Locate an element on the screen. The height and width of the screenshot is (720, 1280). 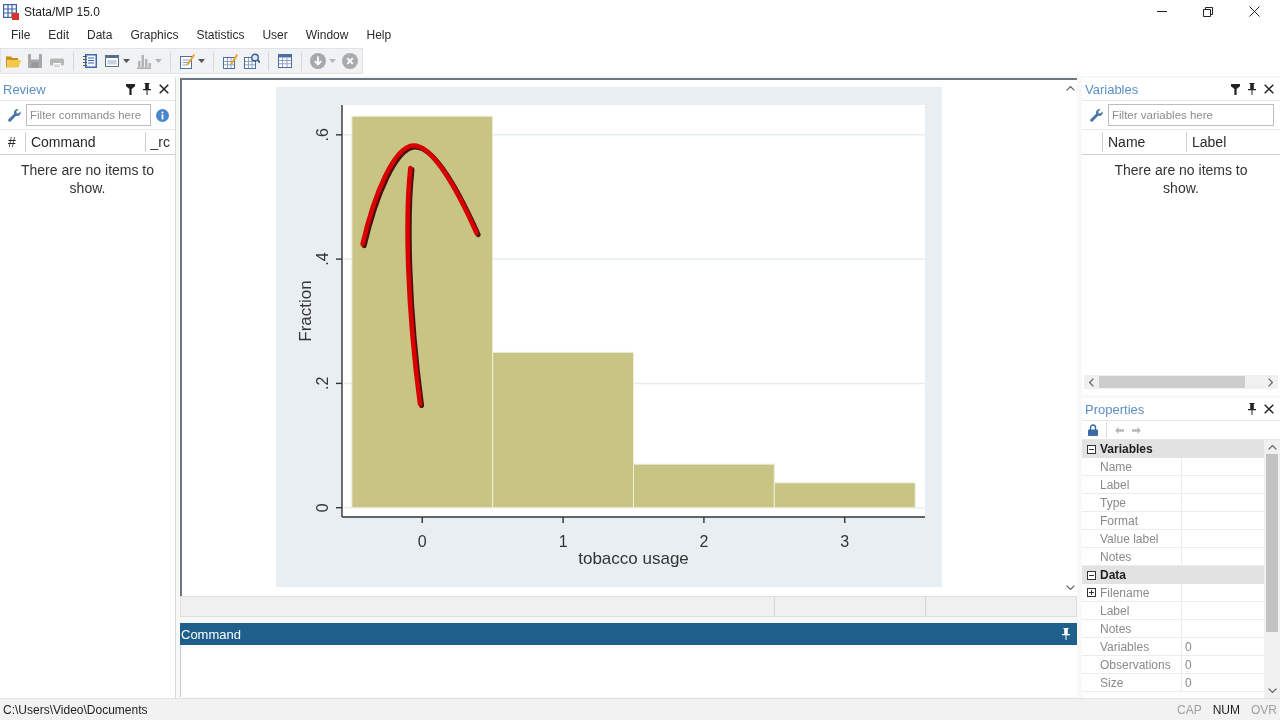
property-label: Filename is located at coordinates (1125, 592).